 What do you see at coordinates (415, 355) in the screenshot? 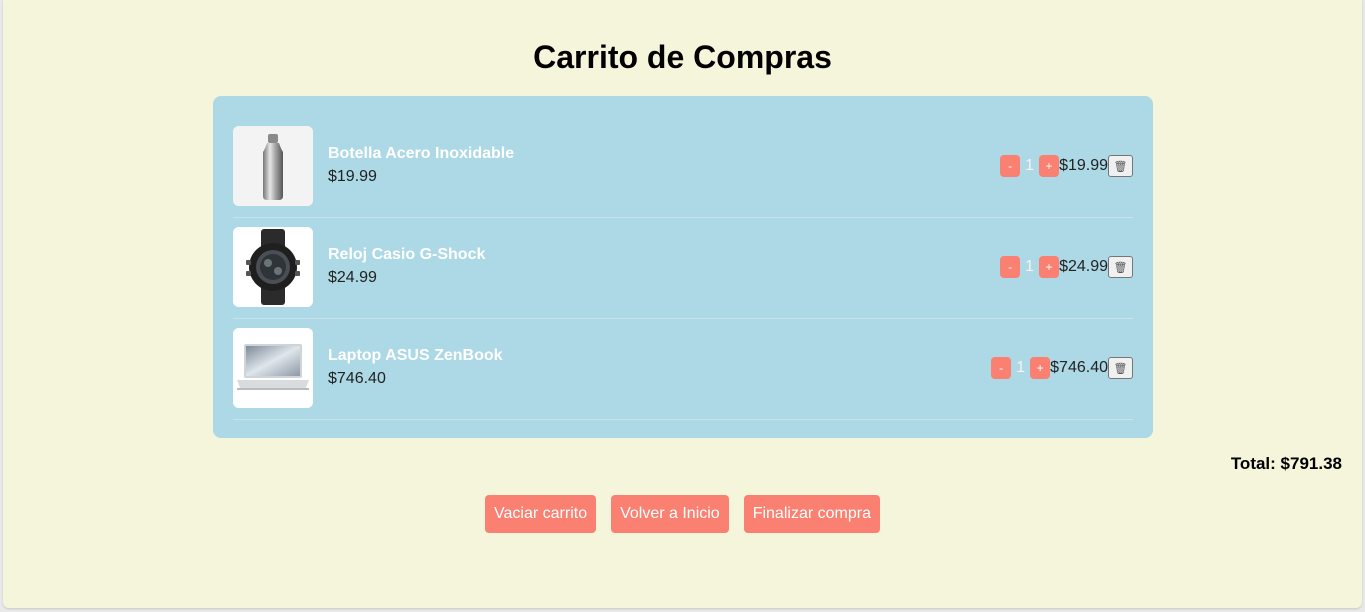
I see `product-name: Laptop ASUS ZenBook` at bounding box center [415, 355].